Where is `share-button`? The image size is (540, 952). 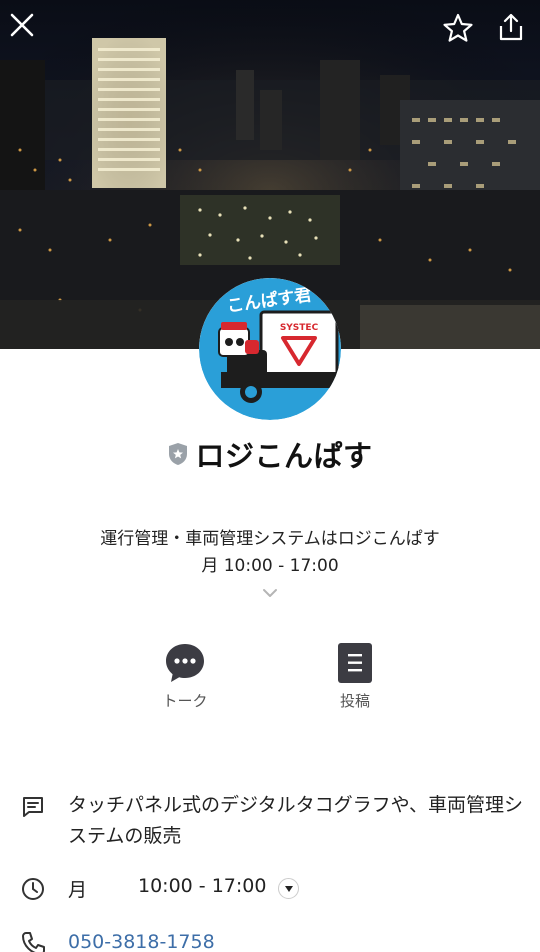
share-button is located at coordinates (514, 30).